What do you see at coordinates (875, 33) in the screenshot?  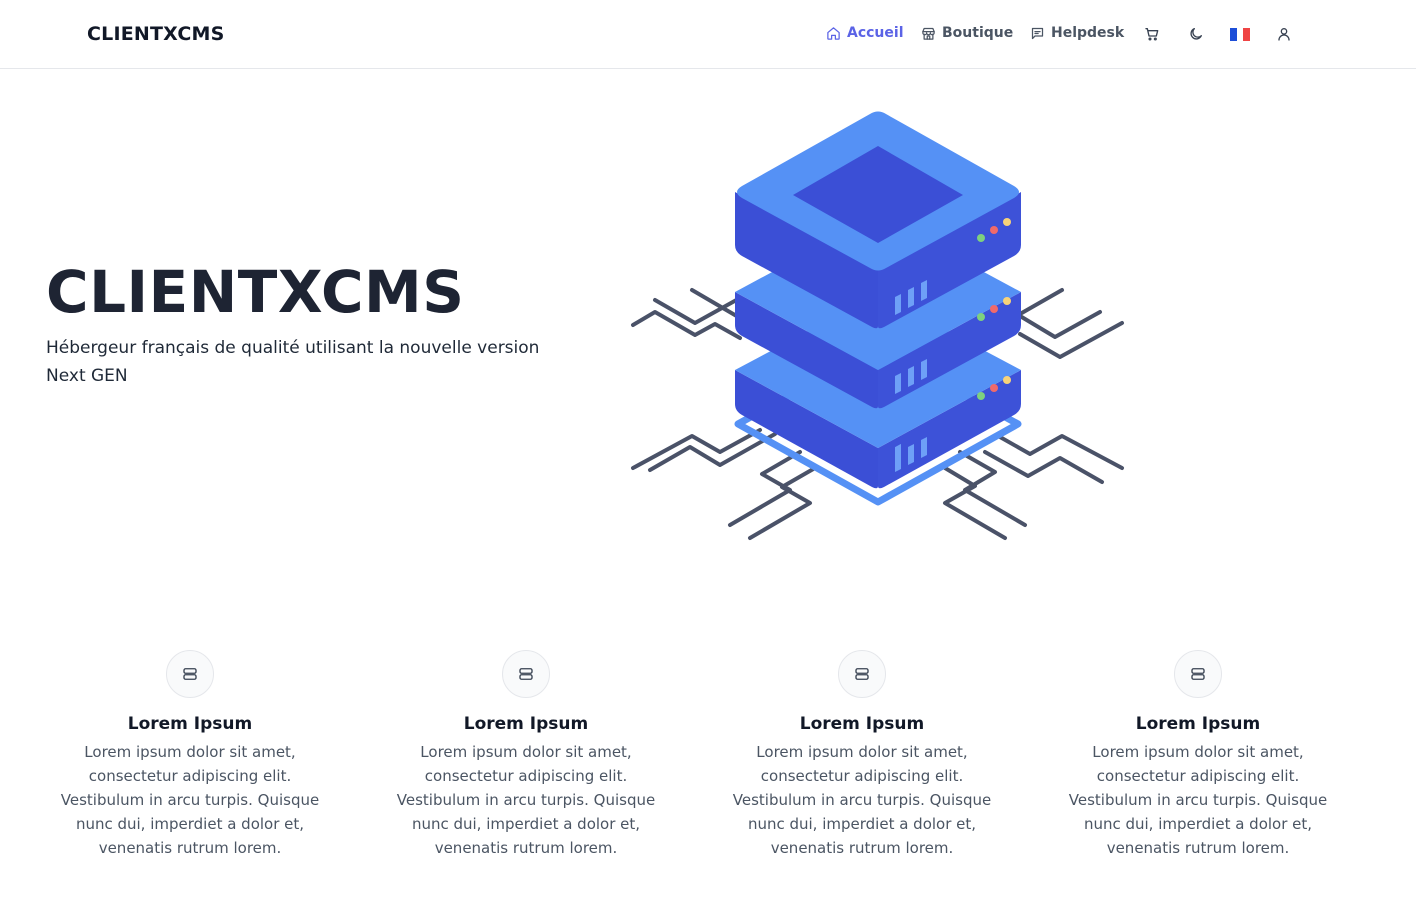 I see `nav-link-label: Accueil` at bounding box center [875, 33].